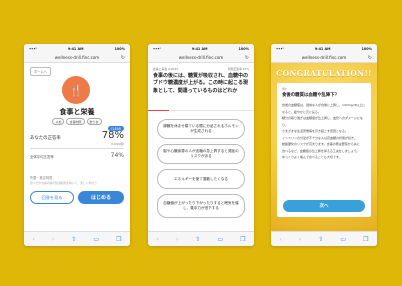  I want to click on explanation-line: ゆっくりよく噛んで食べることも大切です。, so click(312, 157).